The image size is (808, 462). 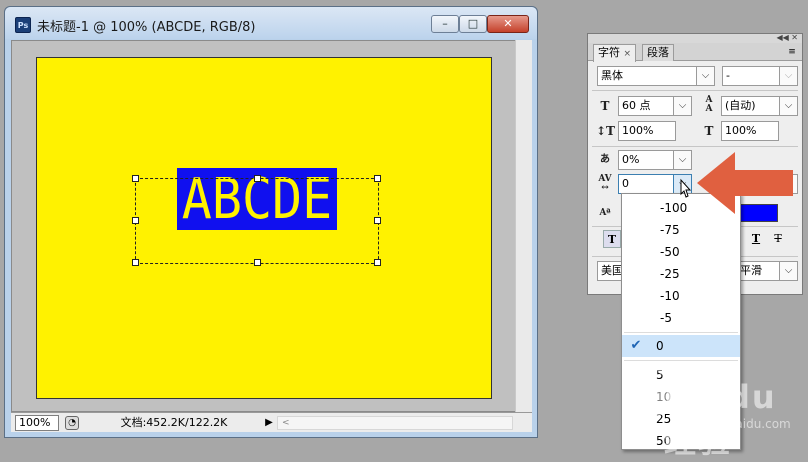 What do you see at coordinates (656, 76) in the screenshot?
I see `font-family-select: 黑体 ⌵` at bounding box center [656, 76].